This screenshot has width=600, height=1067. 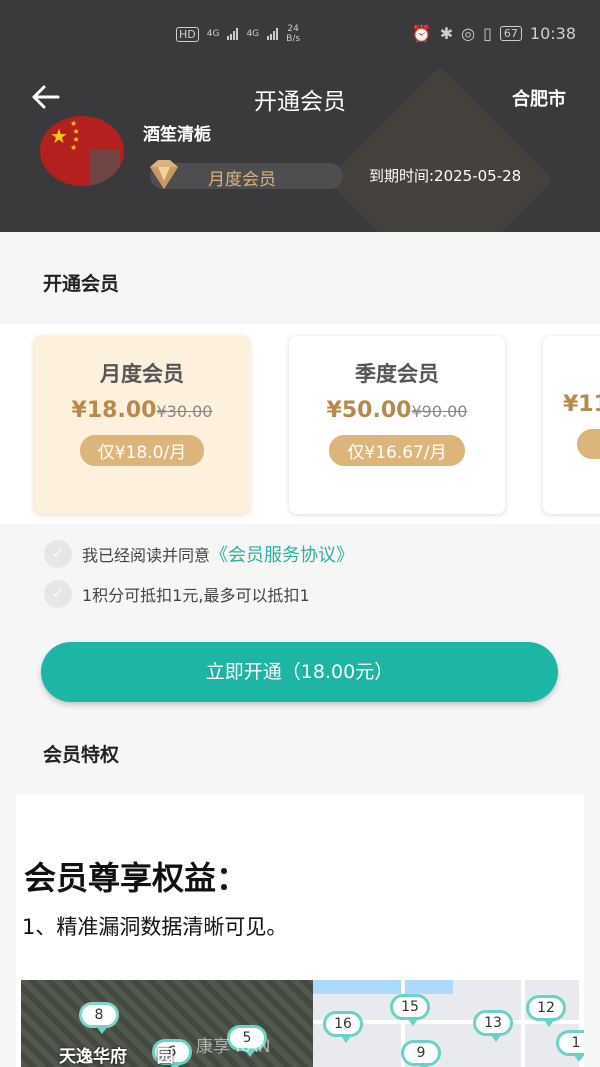 I want to click on flag-star-icon: ★, so click(x=59, y=136).